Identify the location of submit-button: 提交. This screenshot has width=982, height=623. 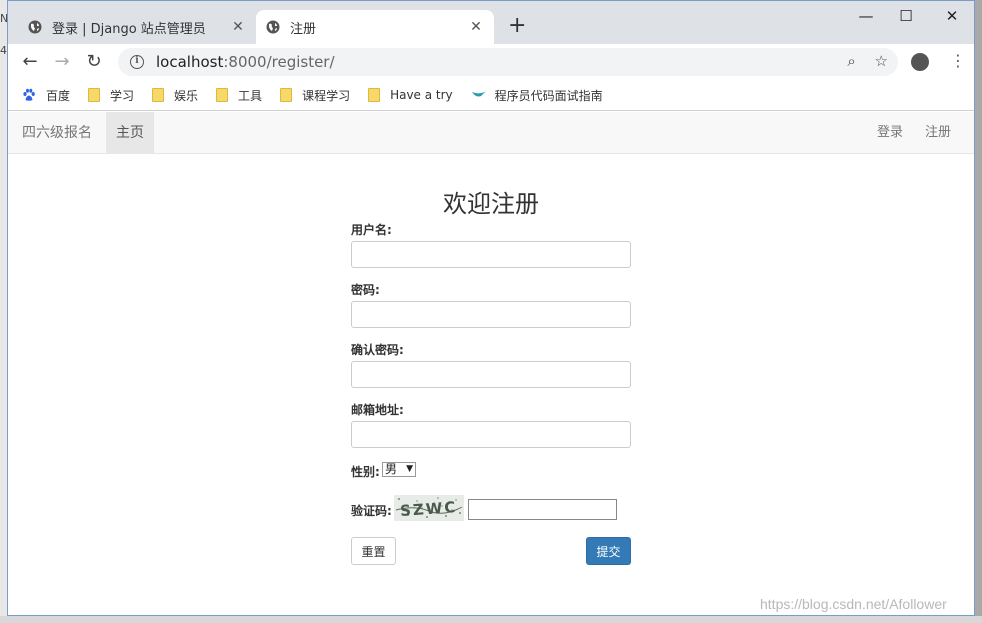
(608, 551).